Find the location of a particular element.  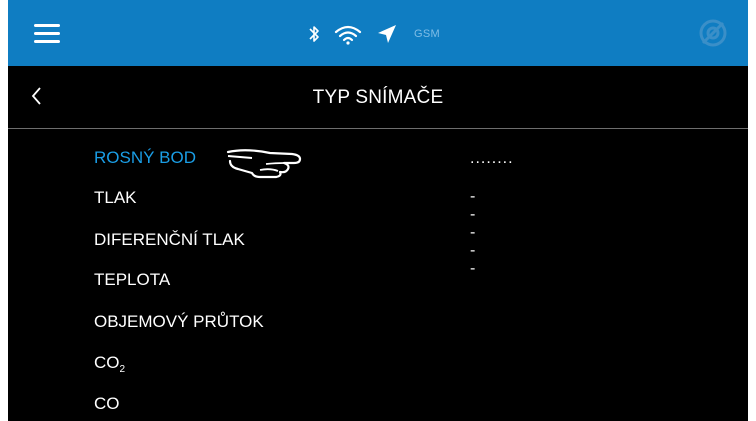

sensor-item-subscript: 2 is located at coordinates (122, 369).